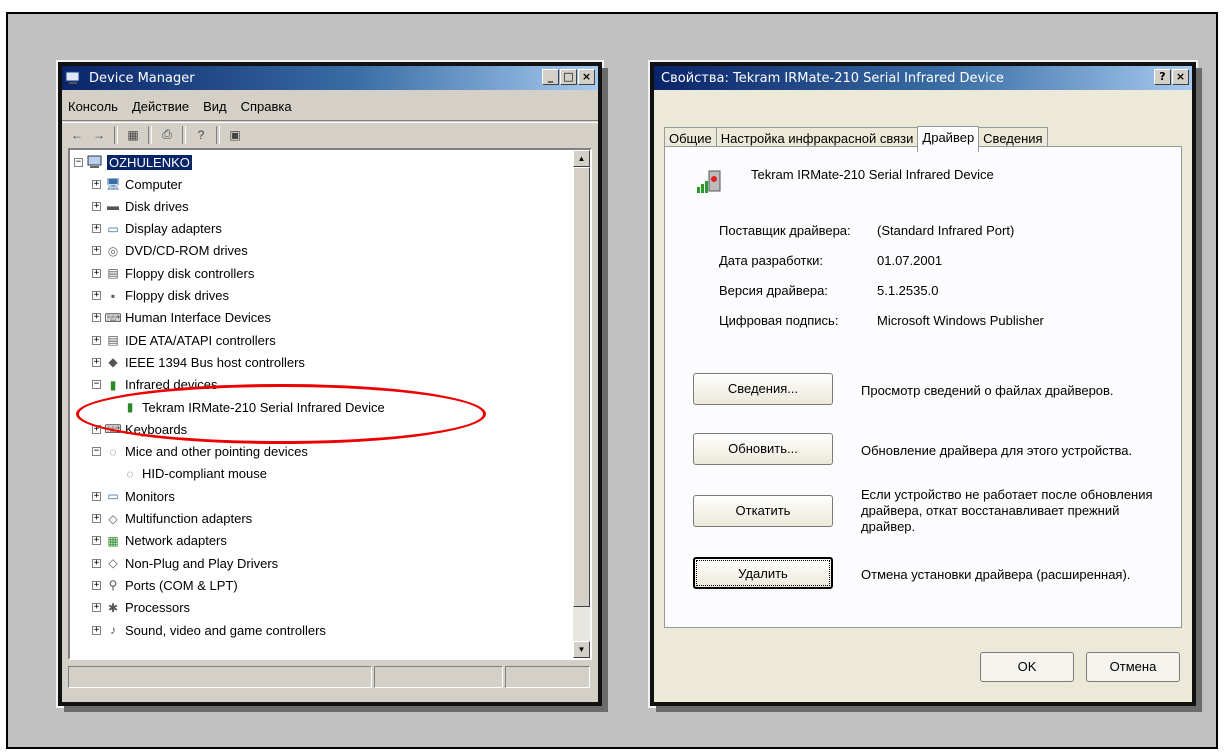 The width and height of the screenshot is (1226, 753). What do you see at coordinates (167, 135) in the screenshot?
I see `print-icon: ⎙` at bounding box center [167, 135].